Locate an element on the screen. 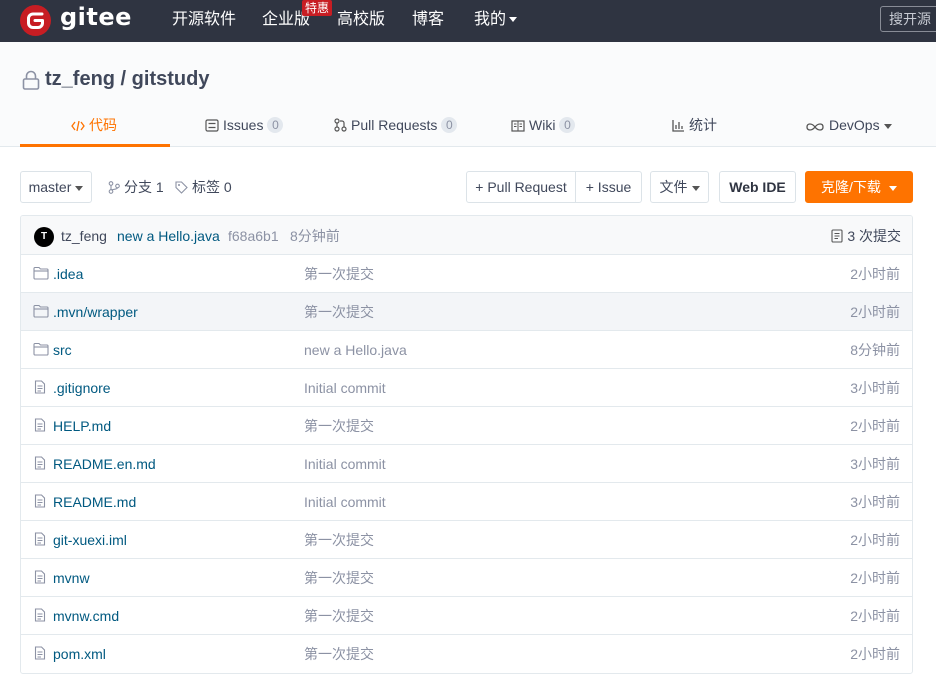  clone-download-button: 克隆/下载 is located at coordinates (859, 187).